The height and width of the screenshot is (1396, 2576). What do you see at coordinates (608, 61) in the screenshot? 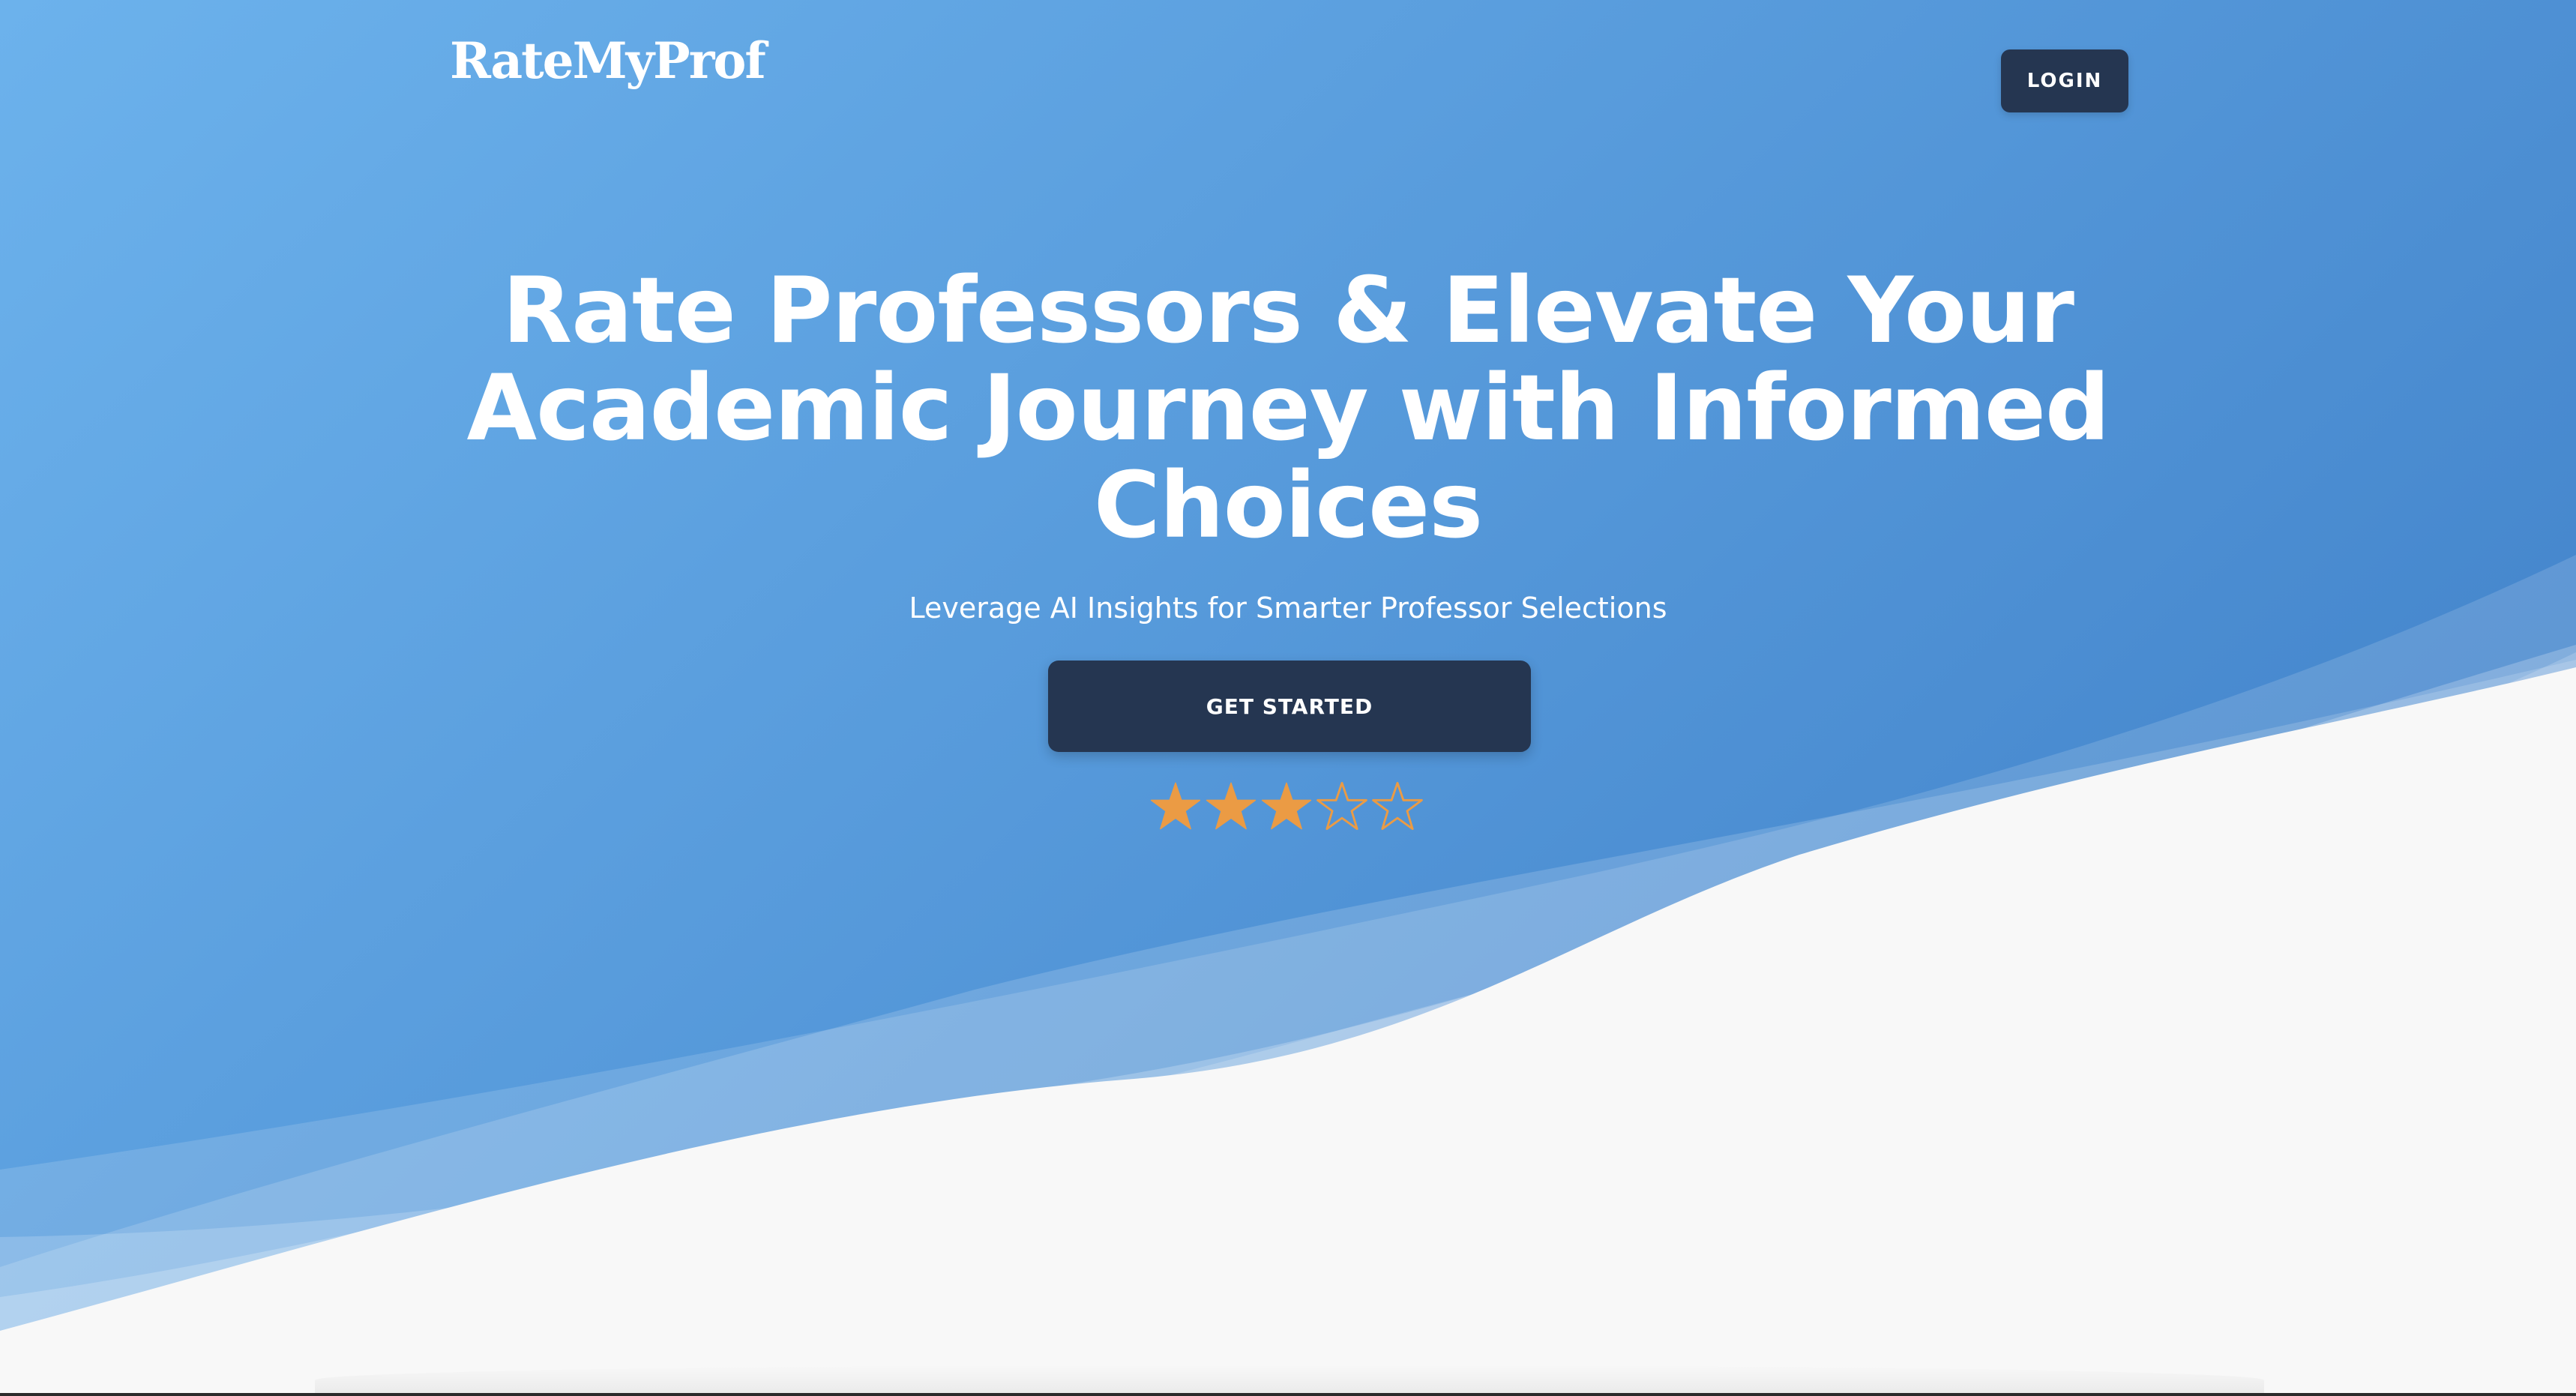
I see `logo: RateMyProf` at bounding box center [608, 61].